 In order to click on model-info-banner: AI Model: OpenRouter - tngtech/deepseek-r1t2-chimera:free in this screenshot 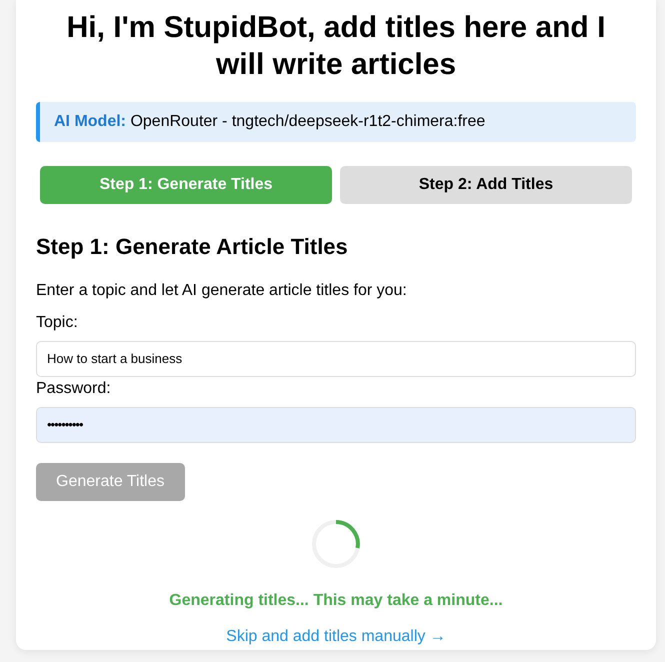, I will do `click(336, 122)`.